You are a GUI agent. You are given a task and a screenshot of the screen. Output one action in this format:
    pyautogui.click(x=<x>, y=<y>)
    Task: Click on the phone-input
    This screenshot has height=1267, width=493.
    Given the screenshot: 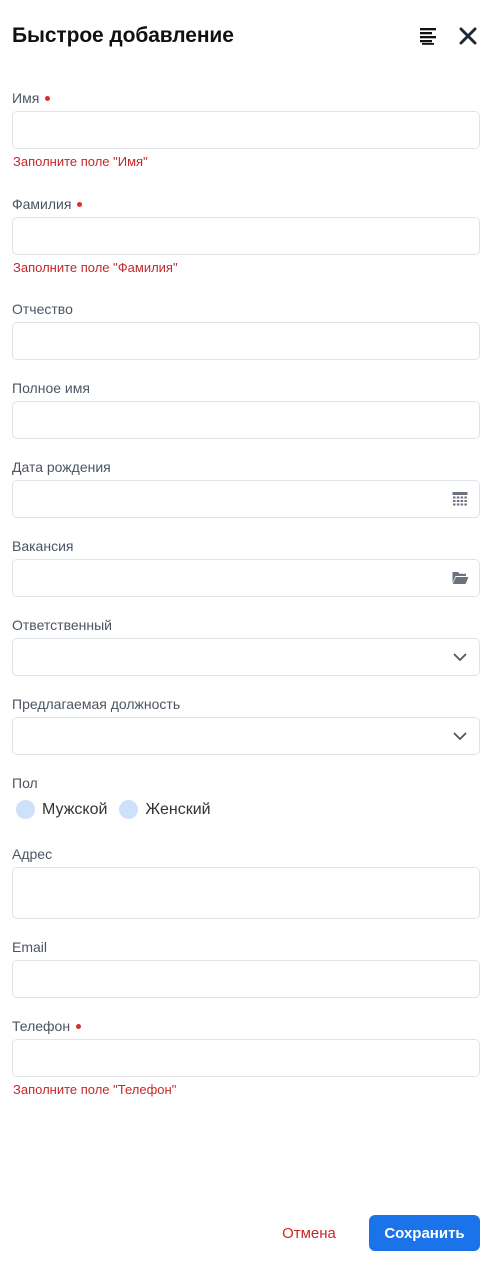 What is the action you would take?
    pyautogui.click(x=246, y=1058)
    